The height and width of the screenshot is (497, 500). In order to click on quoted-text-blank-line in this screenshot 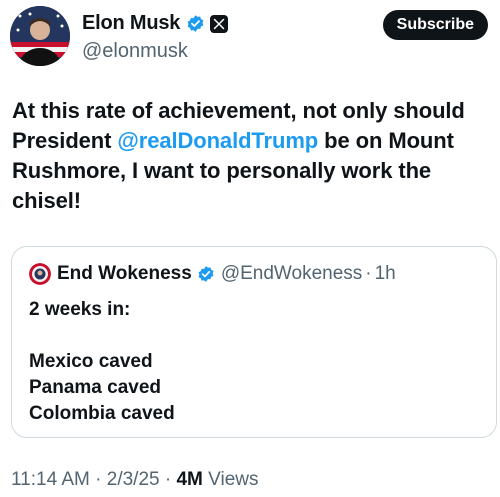, I will do `click(102, 336)`.